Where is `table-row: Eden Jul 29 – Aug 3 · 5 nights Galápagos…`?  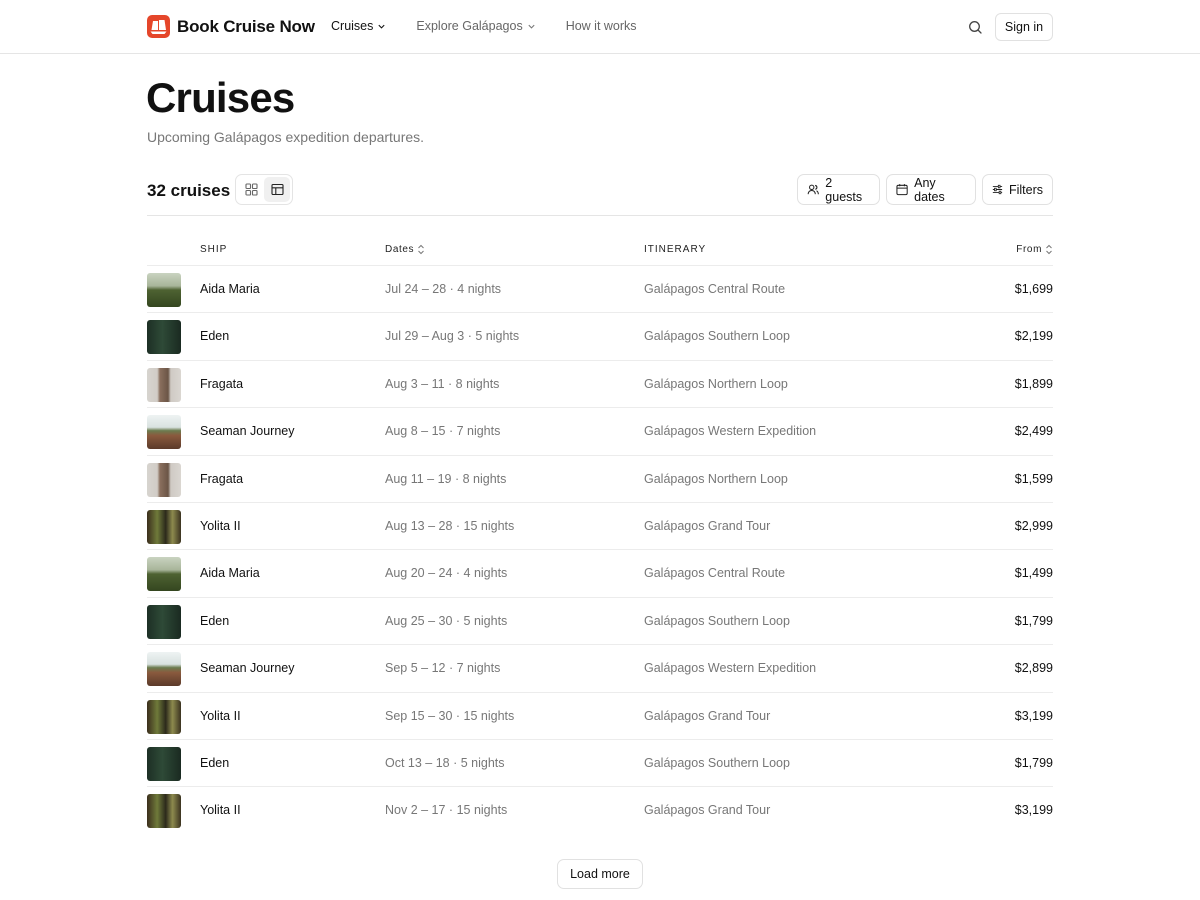 table-row: Eden Jul 29 – Aug 3 · 5 nights Galápagos… is located at coordinates (600, 337).